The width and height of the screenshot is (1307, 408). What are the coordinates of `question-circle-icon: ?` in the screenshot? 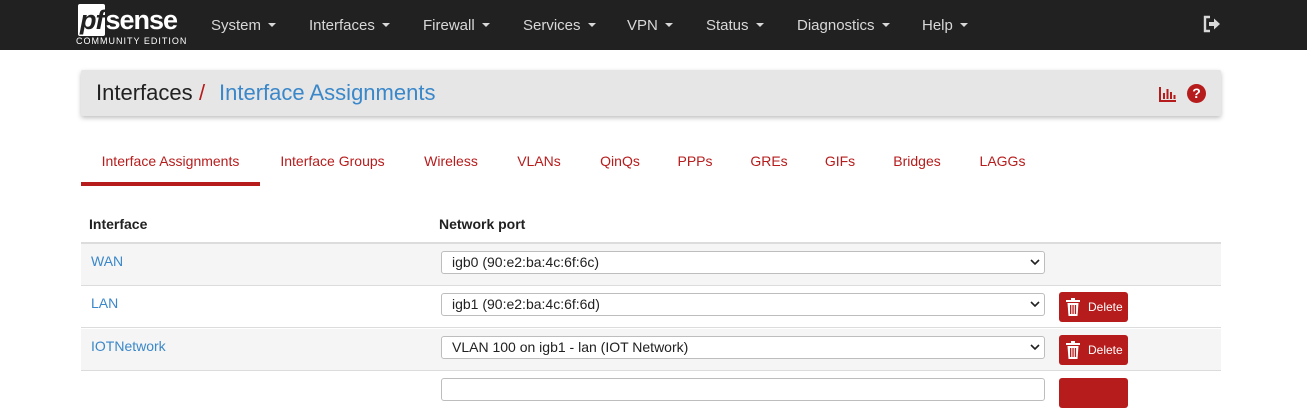 It's located at (1196, 93).